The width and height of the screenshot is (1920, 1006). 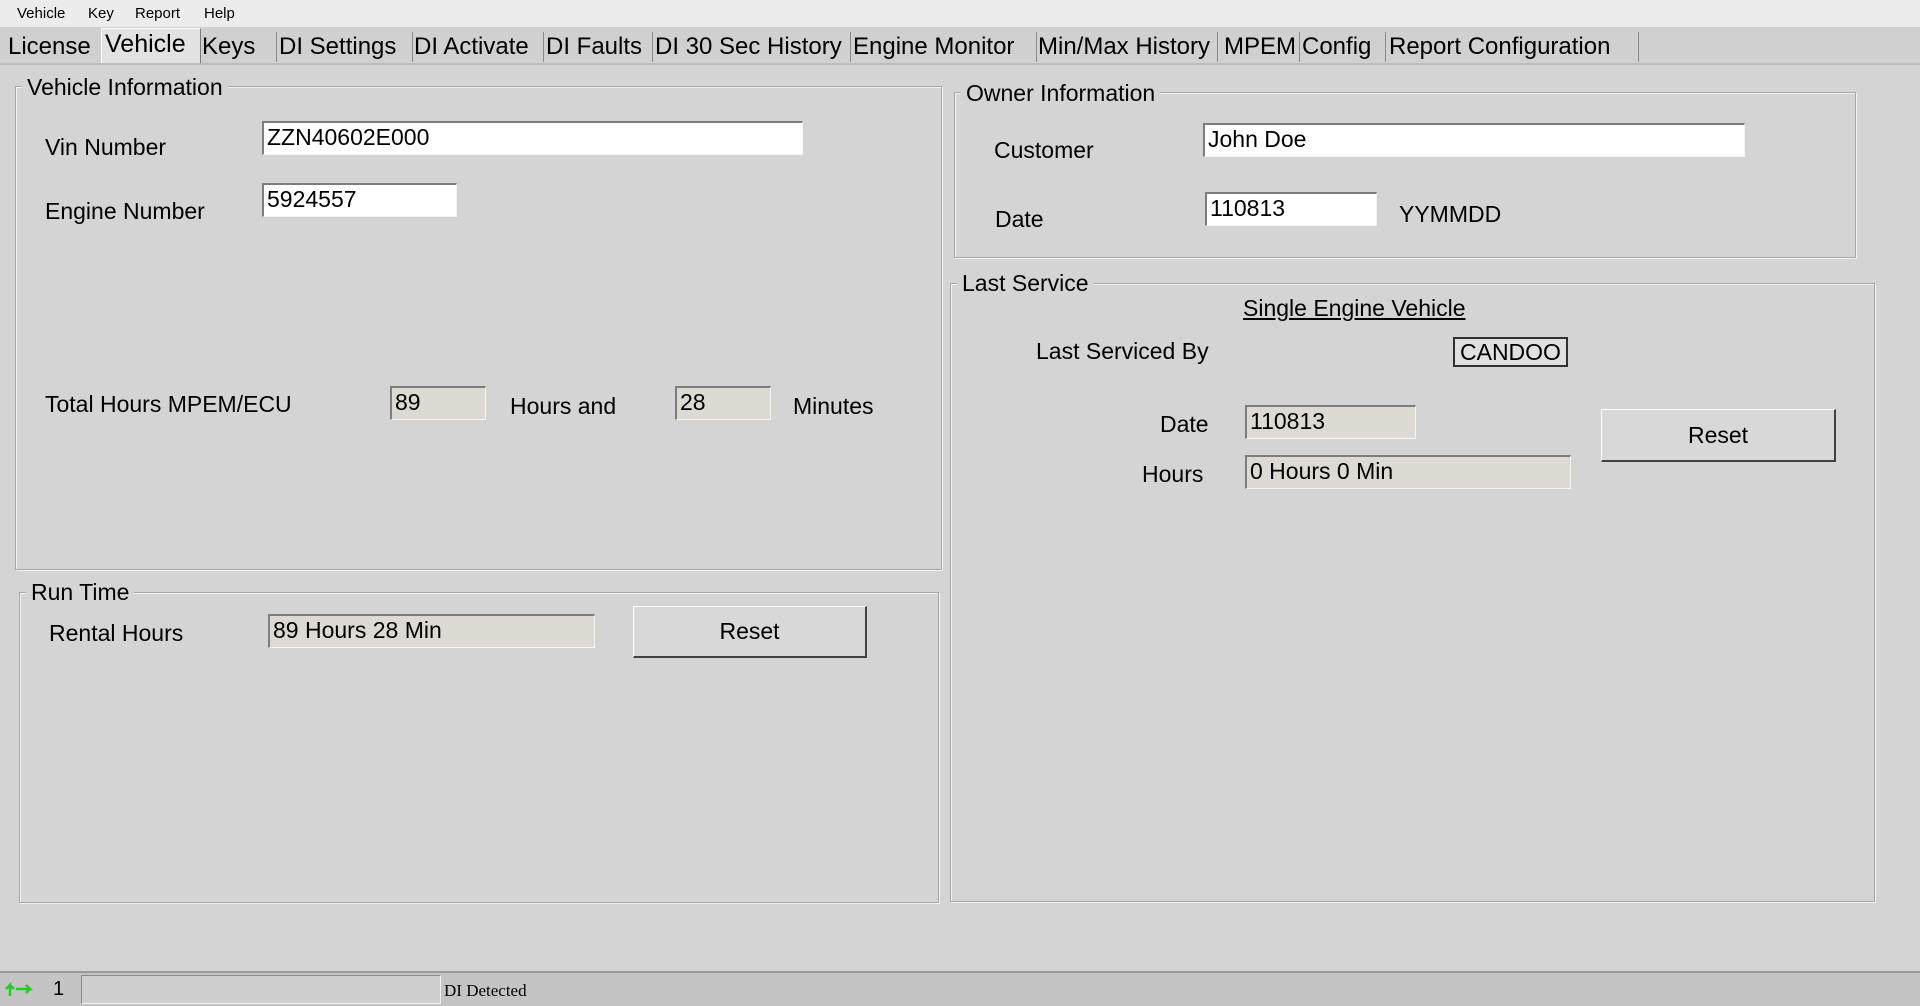 What do you see at coordinates (101, 13) in the screenshot?
I see `menu-key: Key` at bounding box center [101, 13].